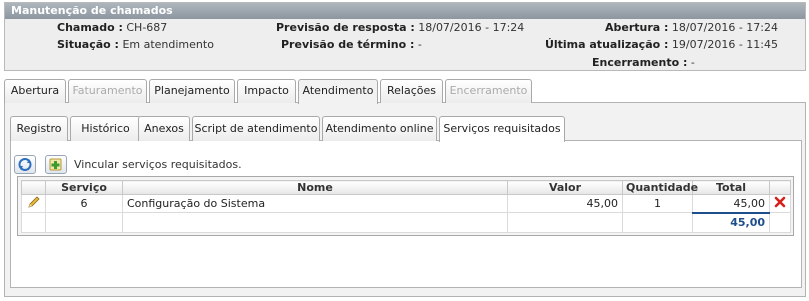  What do you see at coordinates (338, 91) in the screenshot?
I see `tab-atendimento: Atendimento` at bounding box center [338, 91].